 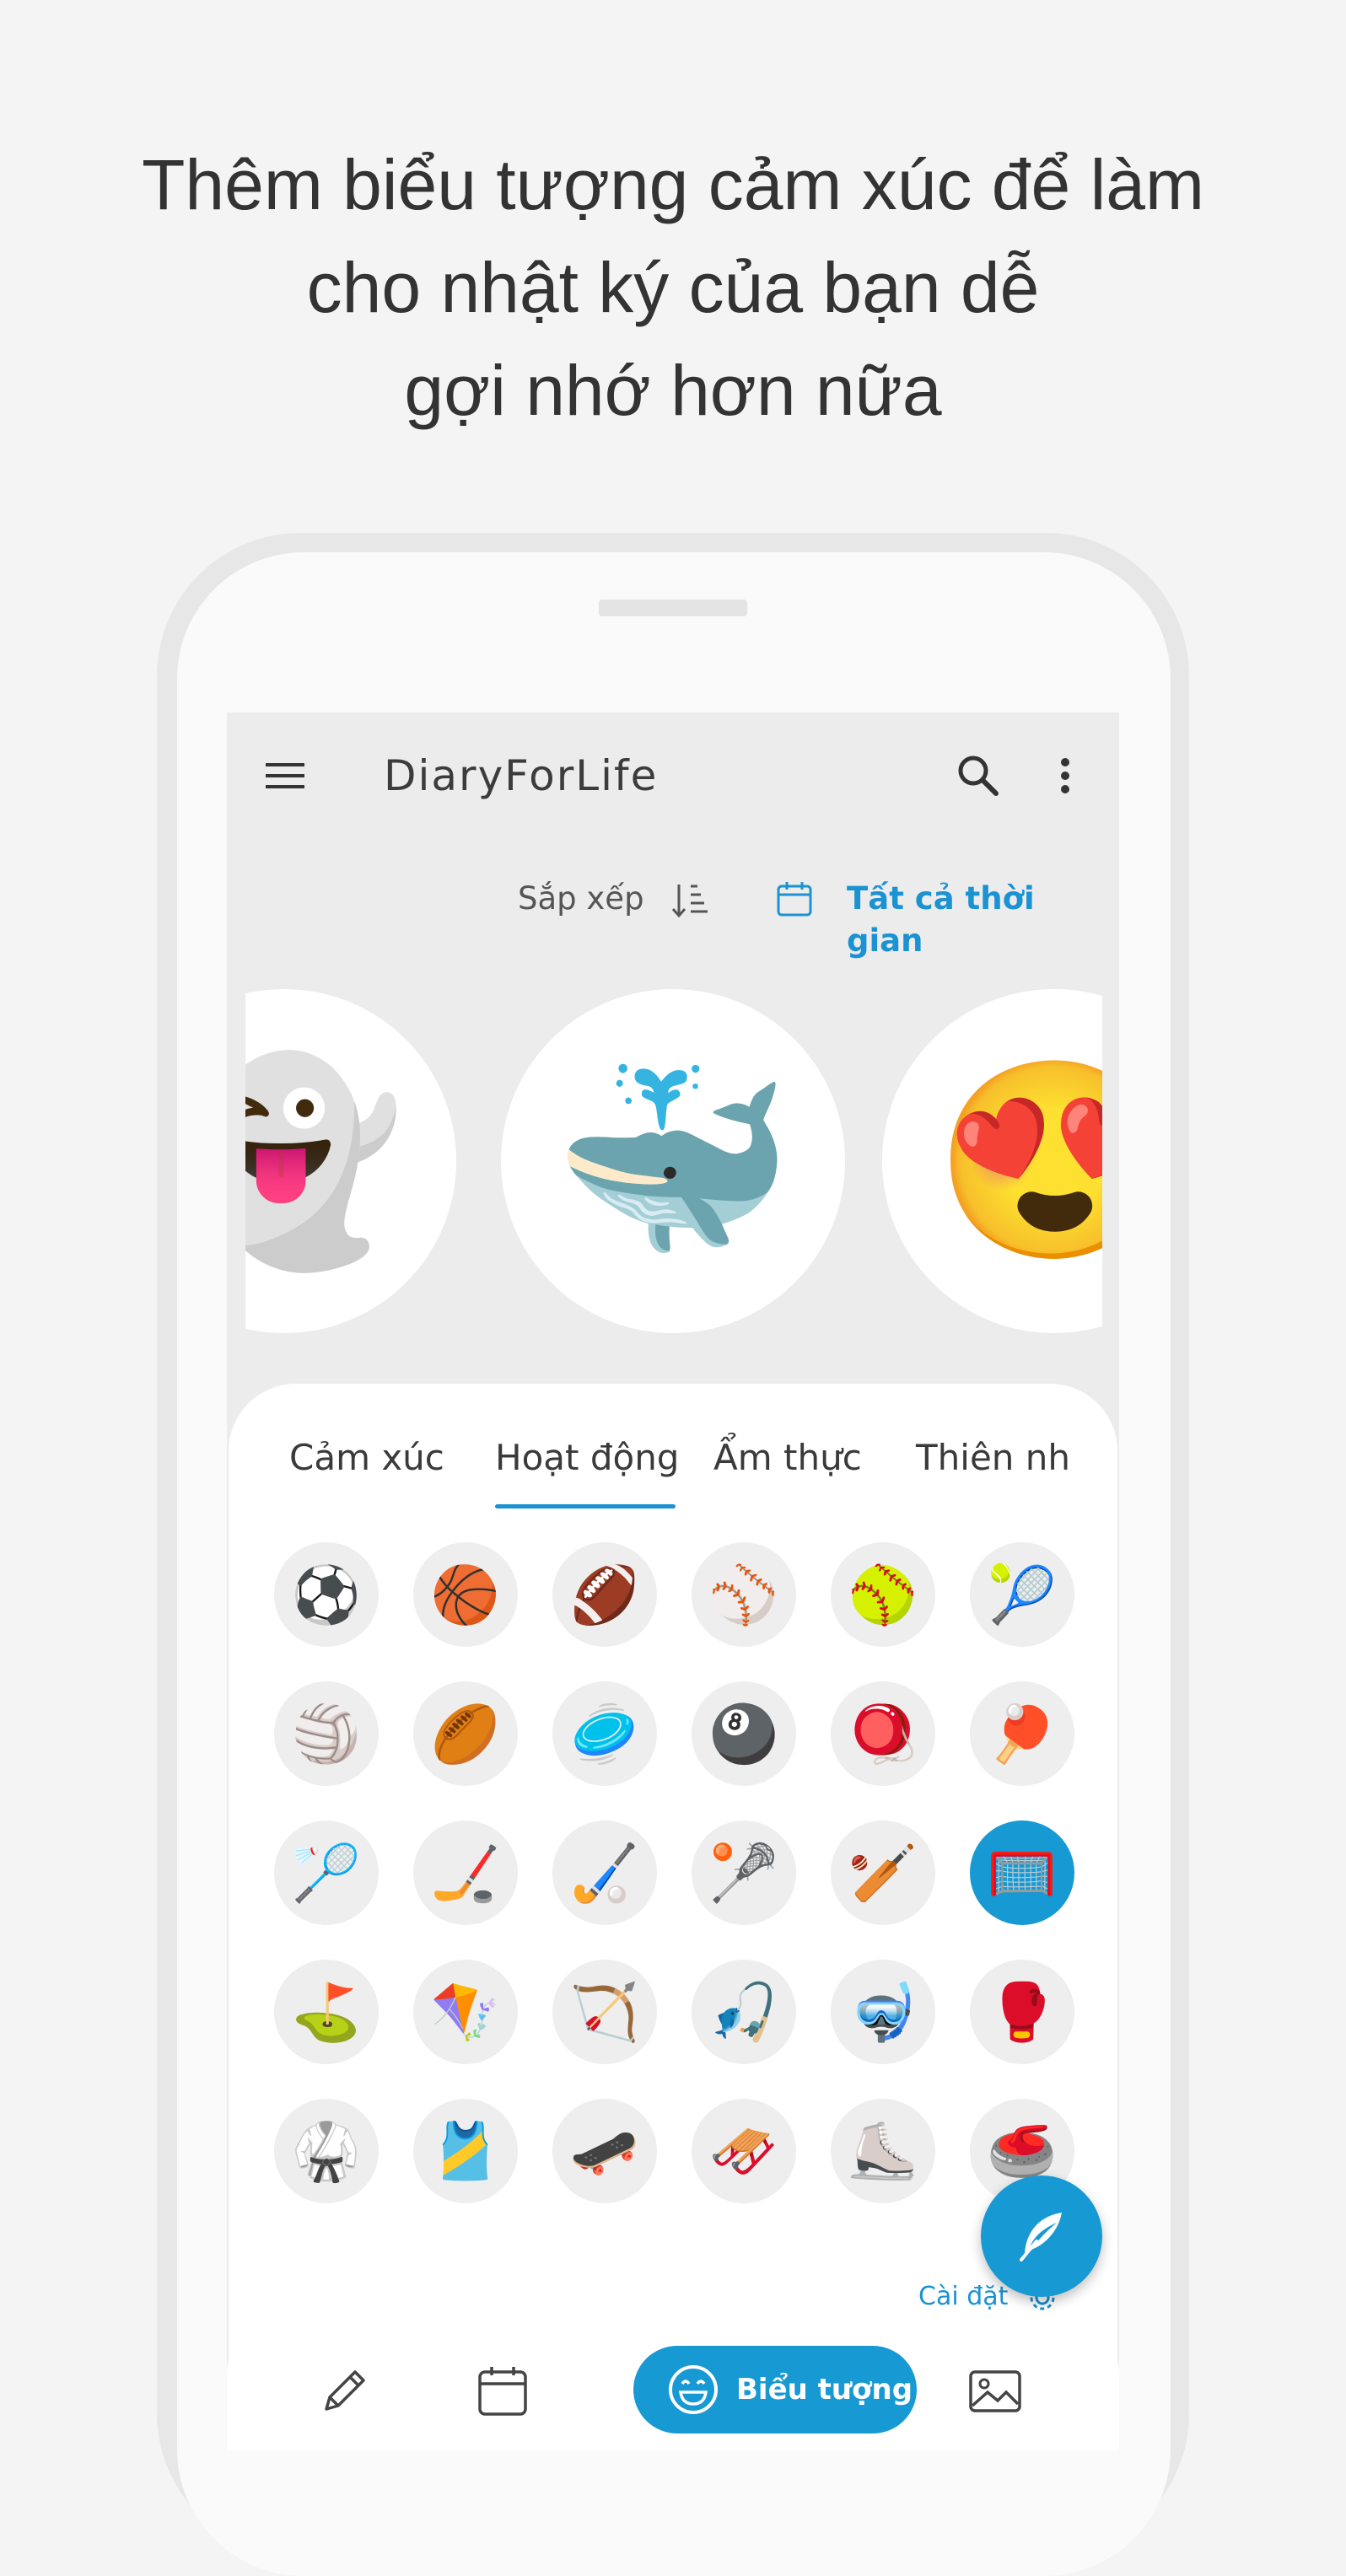 I want to click on emoji-cell: 🏐, so click(x=326, y=1733).